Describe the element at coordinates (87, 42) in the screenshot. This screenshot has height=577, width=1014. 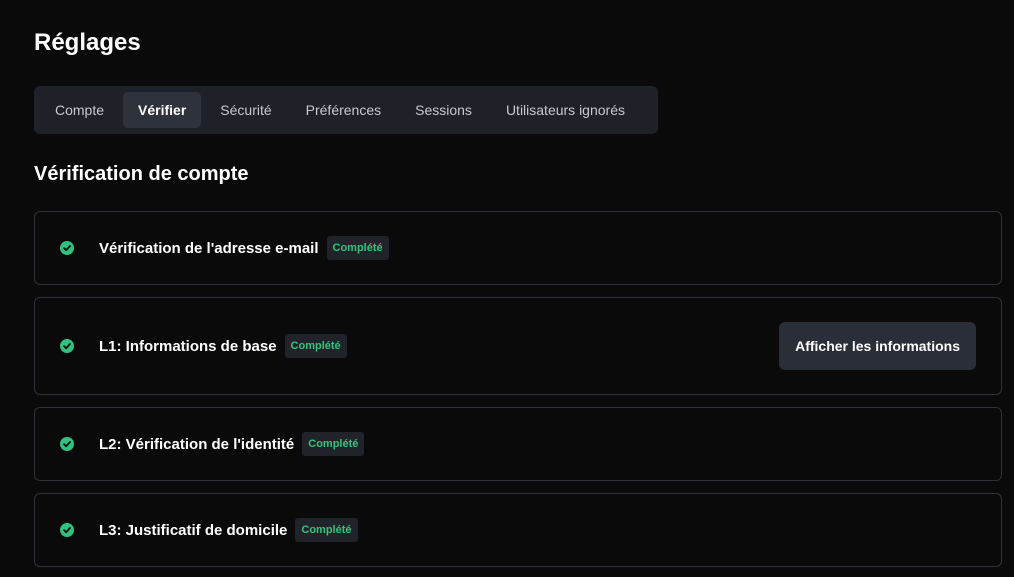
I see `page-title: Réglages` at that location.